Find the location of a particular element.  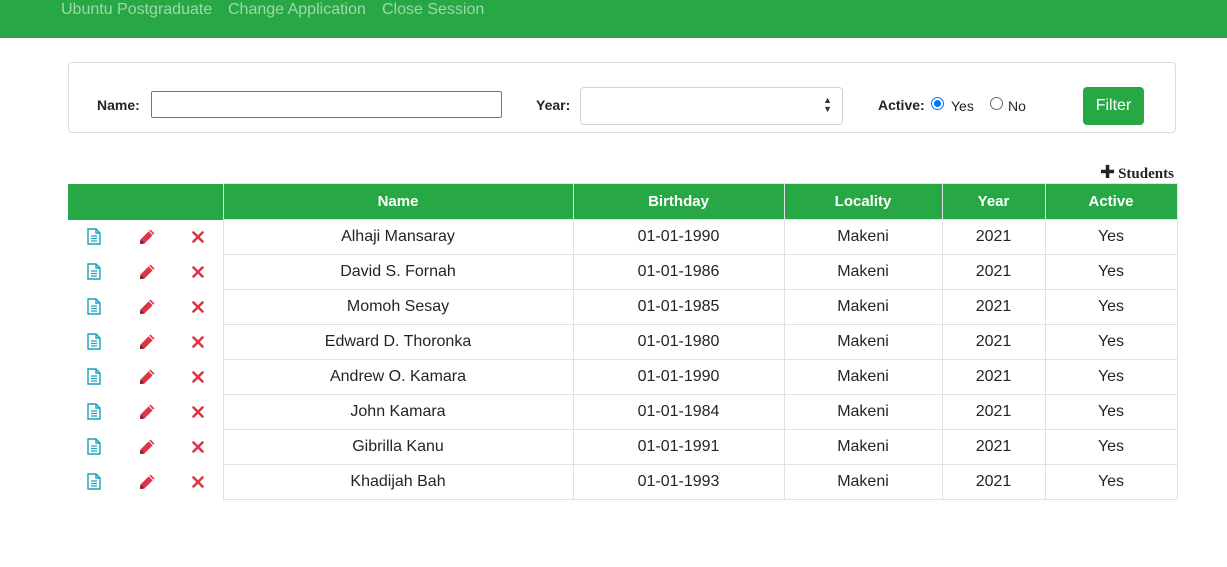

filter-panel: Name: Year: ▲ ▼ Active: Yes No Filter is located at coordinates (622, 97).